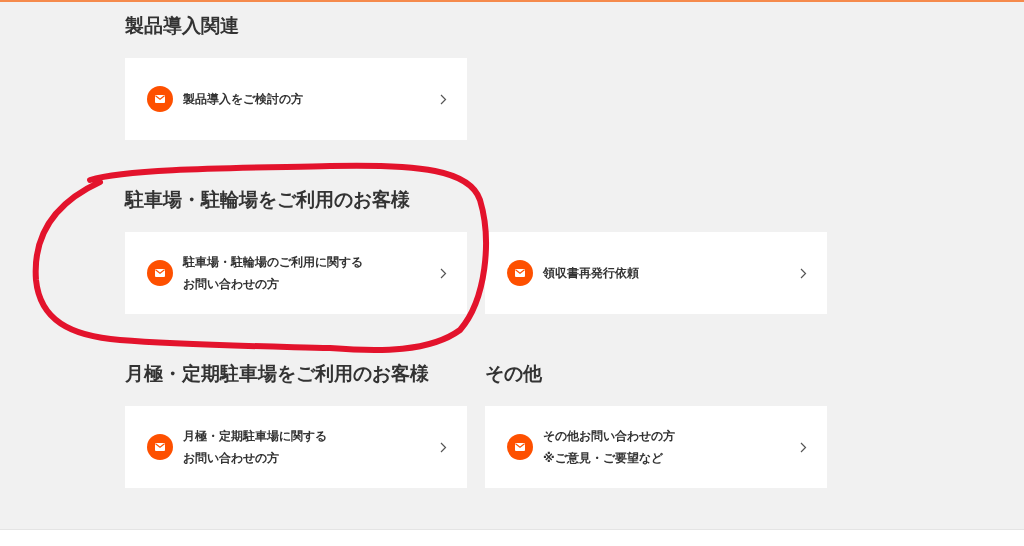  What do you see at coordinates (296, 273) in the screenshot?
I see `contact-card: 駐車場・駐輪場のご利用に関する お問い合わせの方` at bounding box center [296, 273].